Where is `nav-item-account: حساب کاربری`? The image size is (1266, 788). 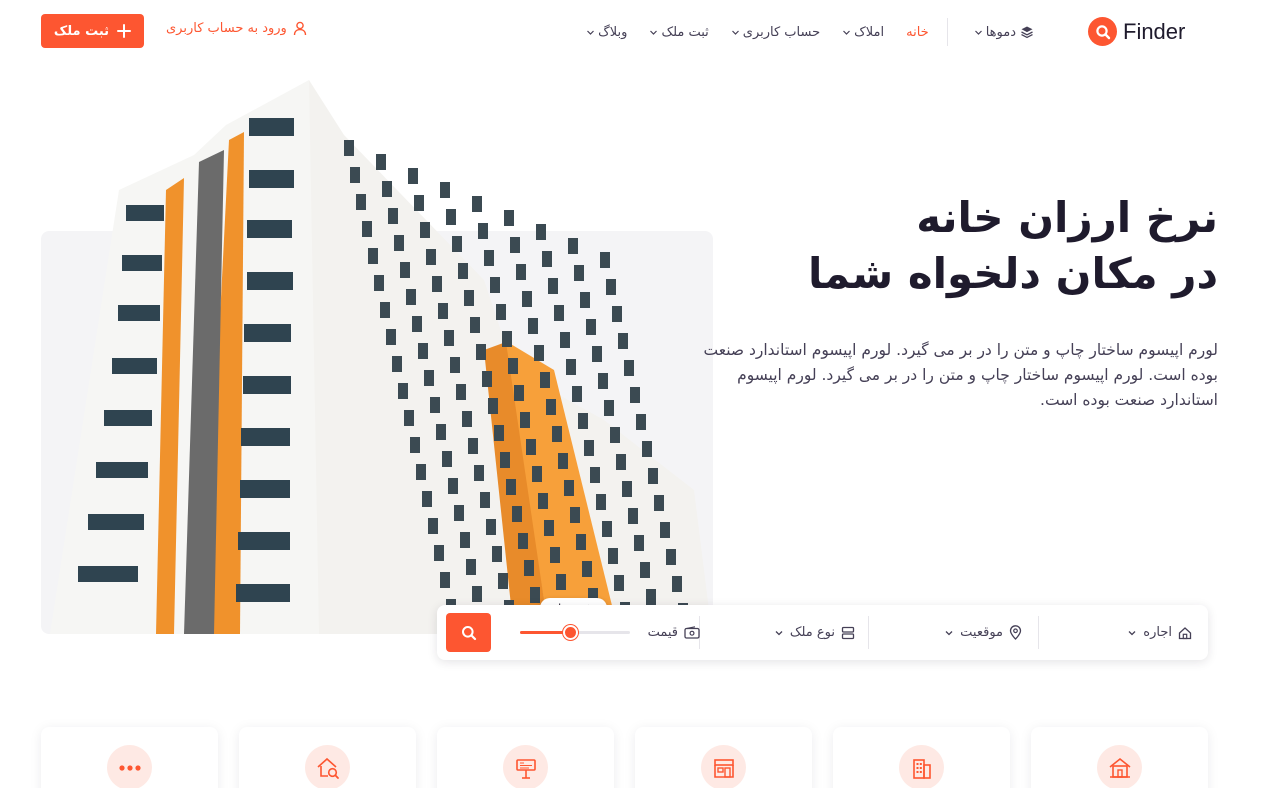
nav-item-account: حساب کاربری is located at coordinates (775, 32).